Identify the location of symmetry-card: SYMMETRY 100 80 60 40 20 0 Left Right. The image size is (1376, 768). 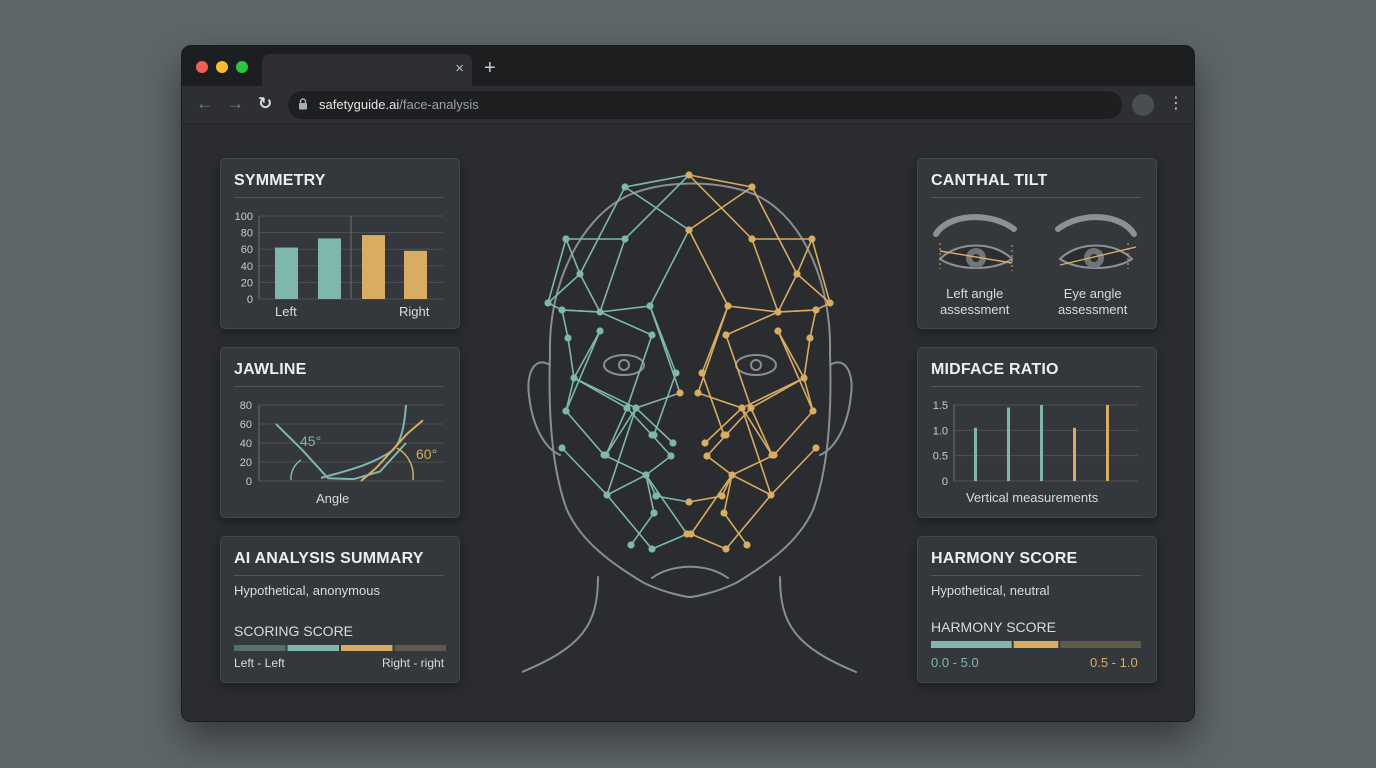
(340, 243).